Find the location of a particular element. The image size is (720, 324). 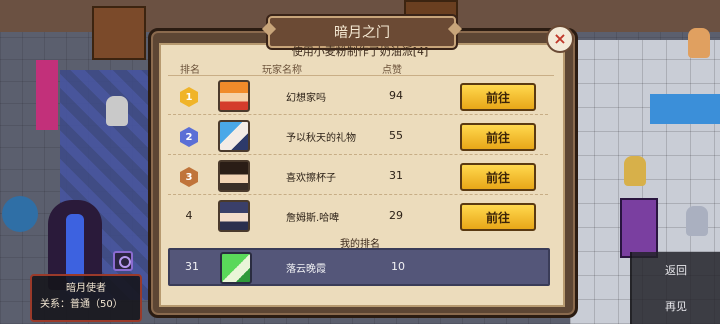

leaderboard-row: 4 詹姆斯.哈啤 29 前往 is located at coordinates (358, 216).